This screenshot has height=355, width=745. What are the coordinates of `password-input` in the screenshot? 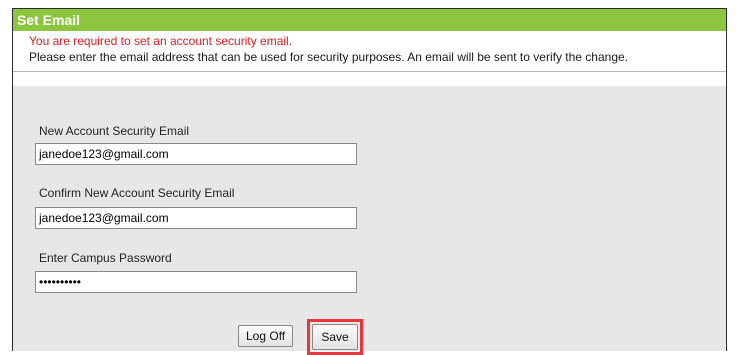 It's located at (196, 282).